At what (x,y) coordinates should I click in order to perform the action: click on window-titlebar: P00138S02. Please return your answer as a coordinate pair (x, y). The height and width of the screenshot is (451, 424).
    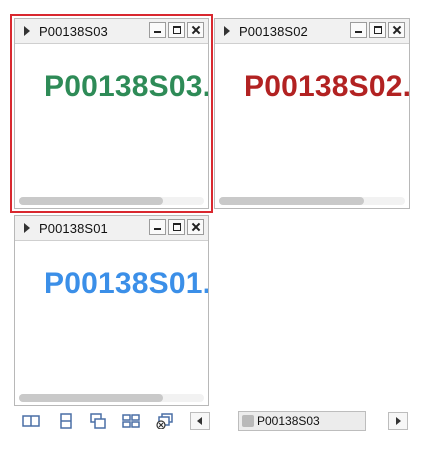
    Looking at the image, I should click on (312, 31).